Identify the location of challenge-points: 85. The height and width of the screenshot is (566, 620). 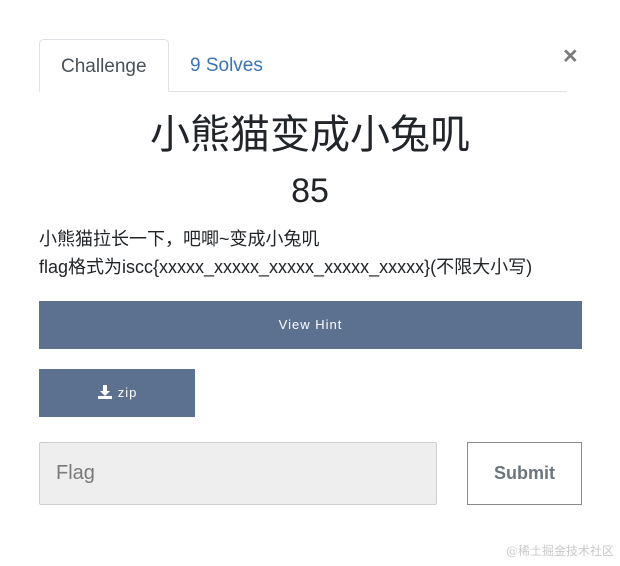
(310, 191).